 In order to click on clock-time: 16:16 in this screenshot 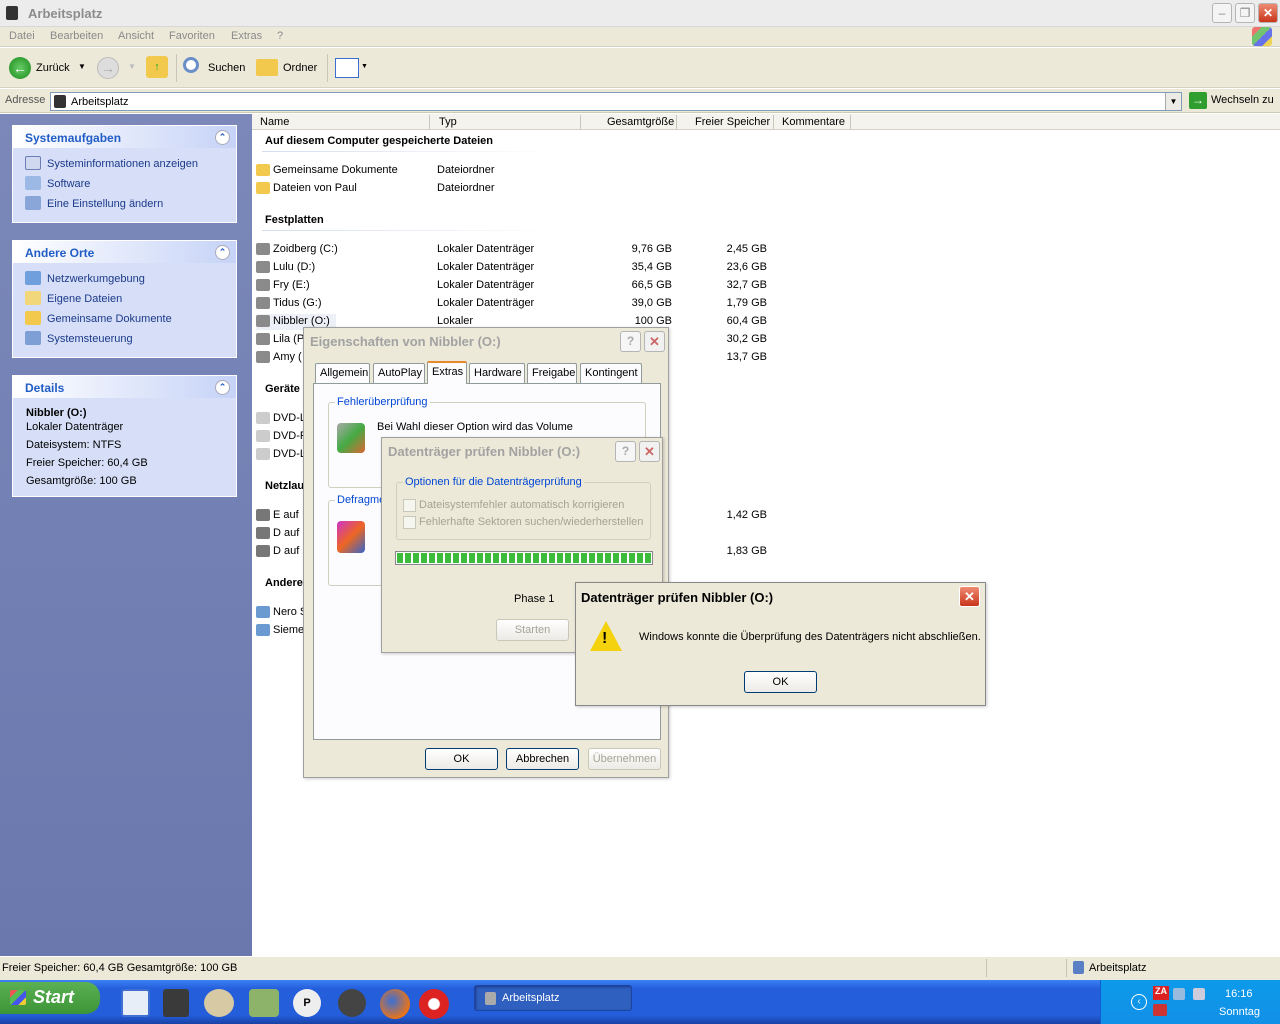, I will do `click(1239, 994)`.